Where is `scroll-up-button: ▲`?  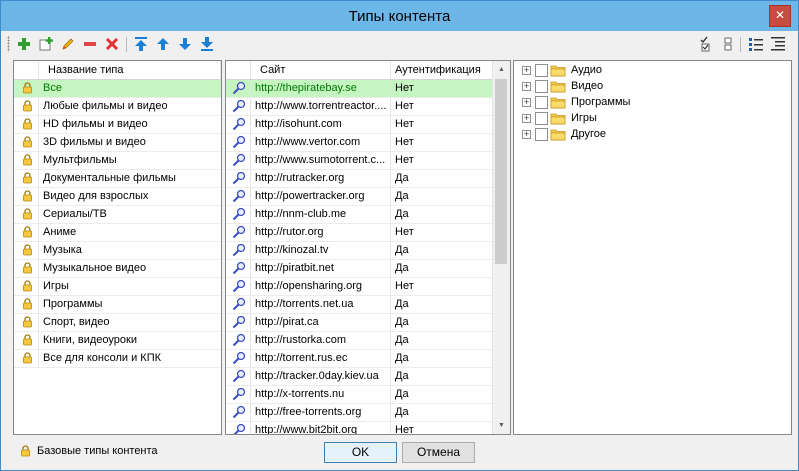 scroll-up-button: ▲ is located at coordinates (501, 69).